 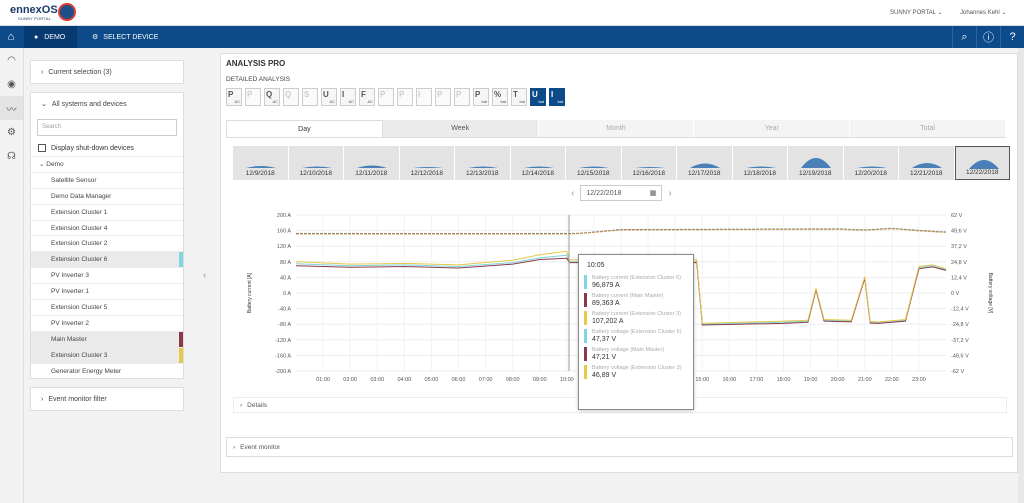 What do you see at coordinates (427, 163) in the screenshot?
I see `day-thumbnail: 12/12/2018` at bounding box center [427, 163].